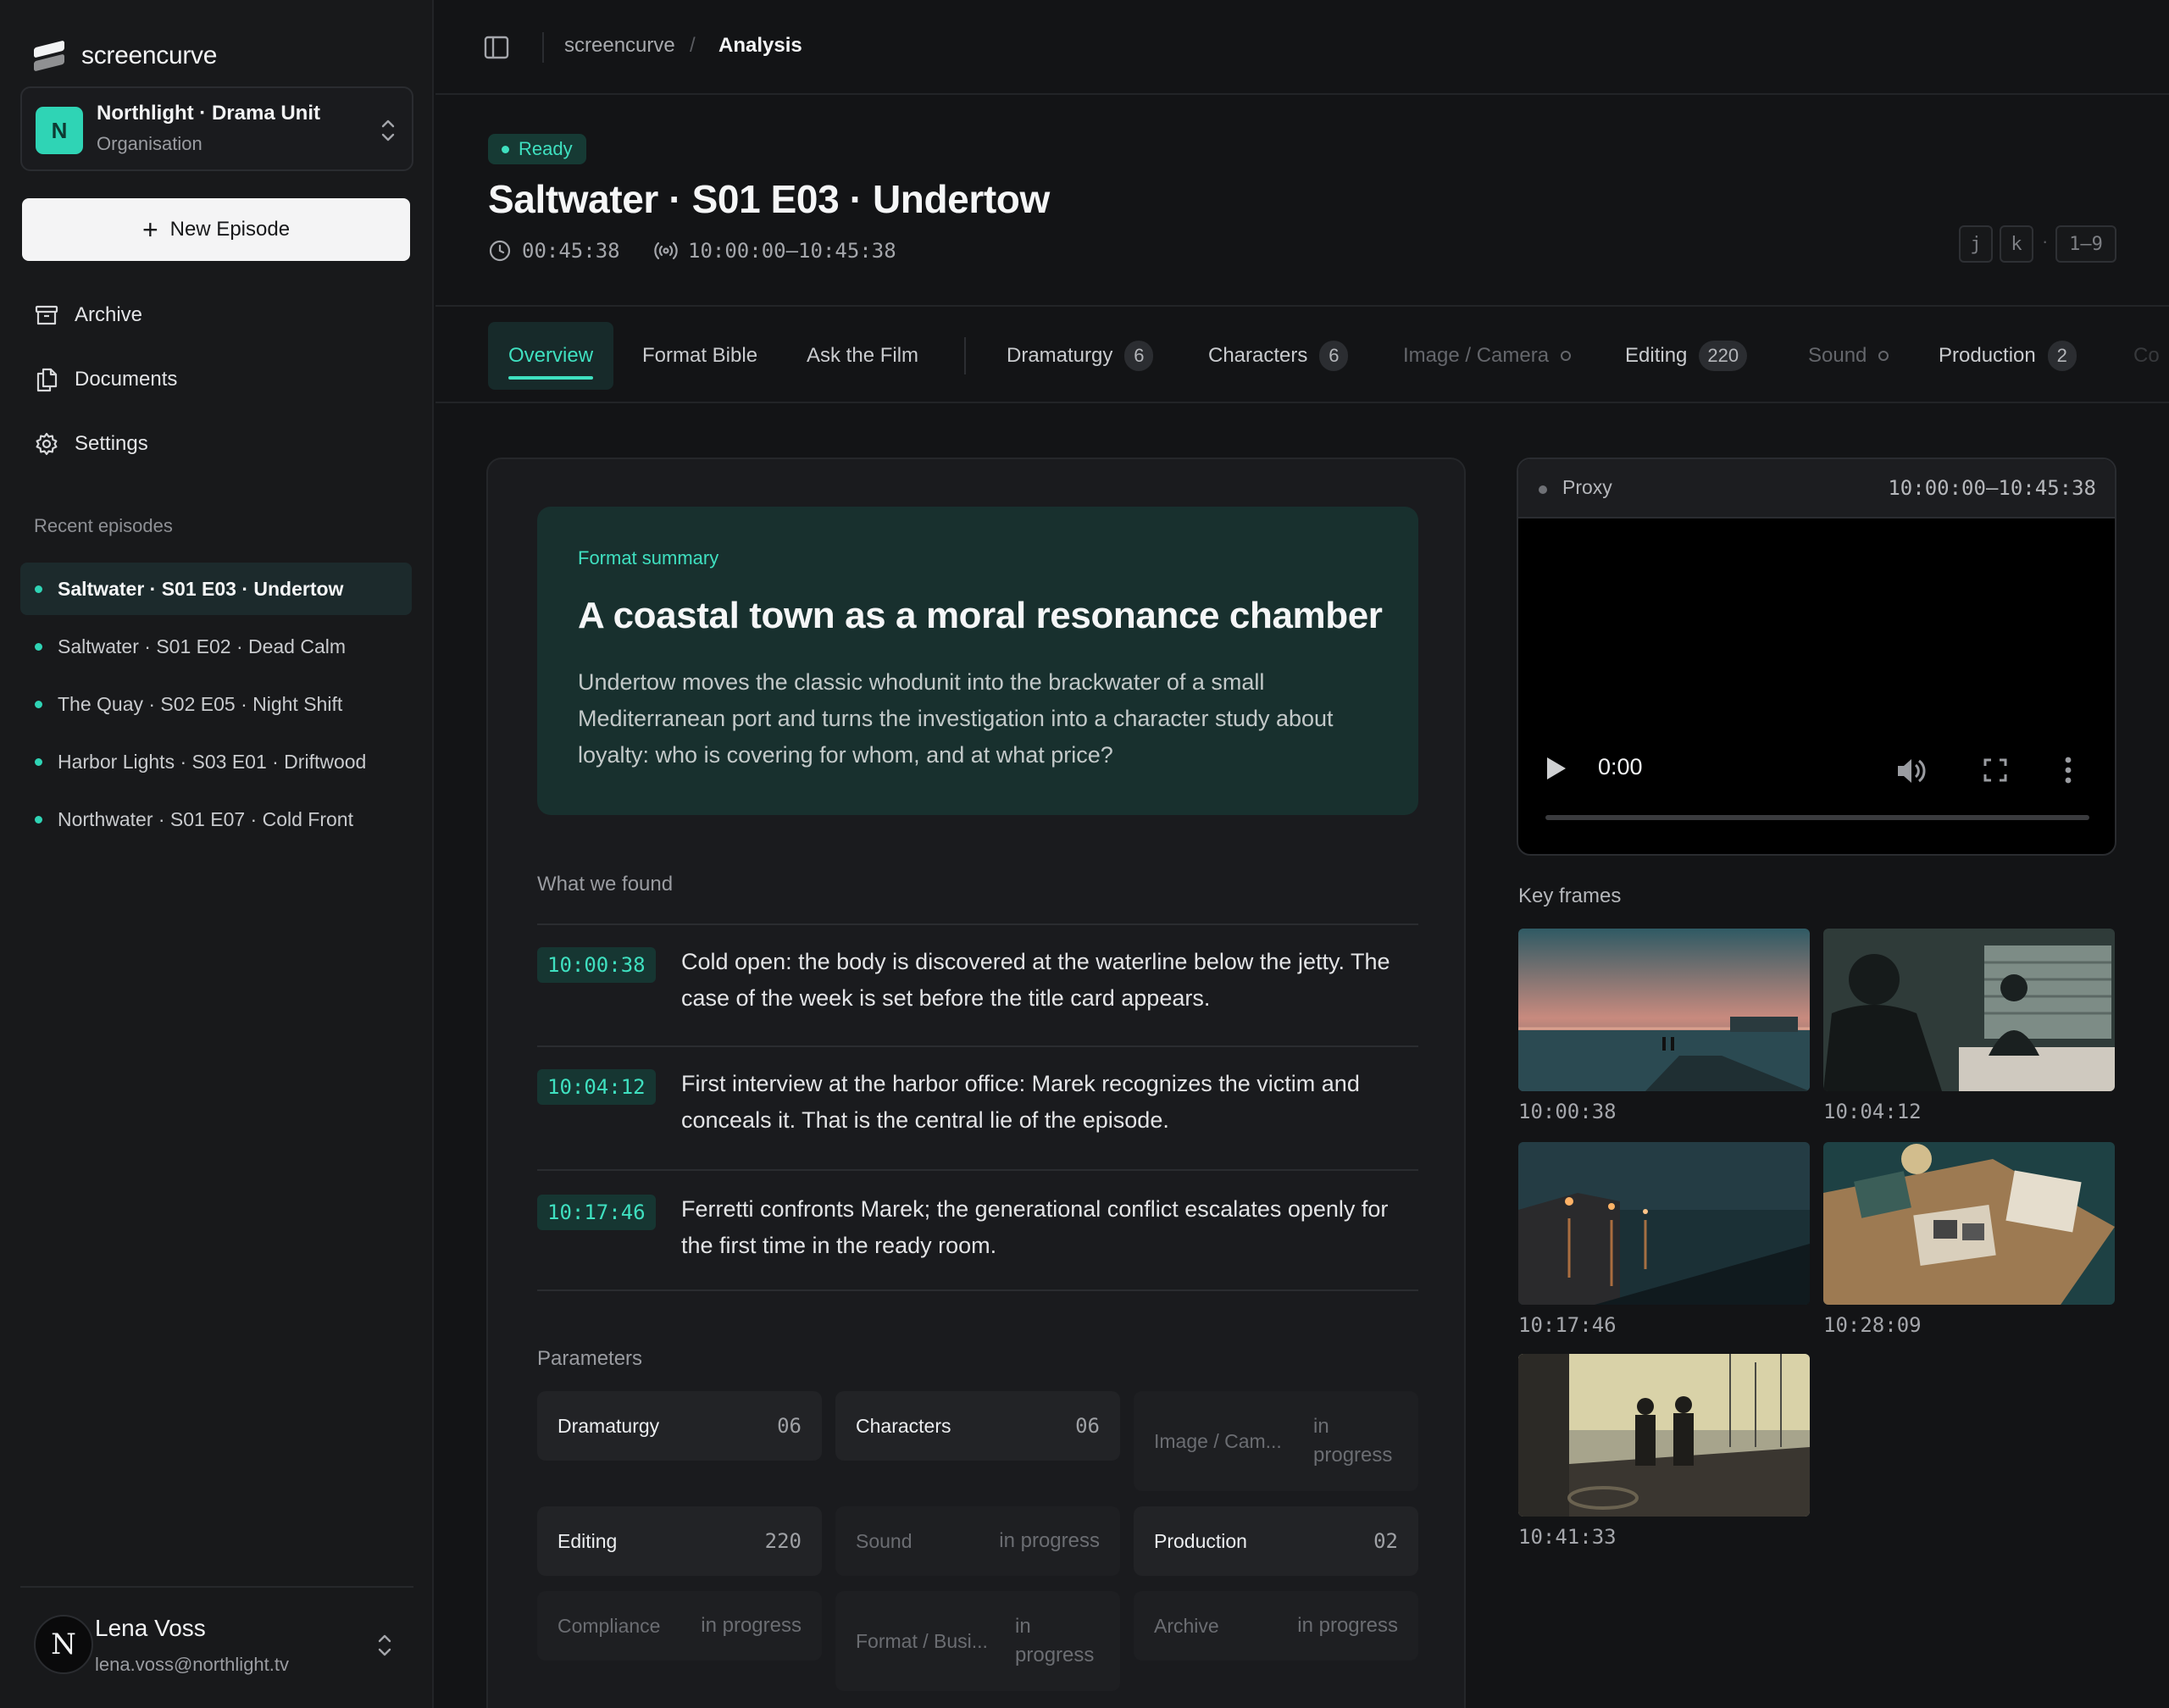  Describe the element at coordinates (679, 1541) in the screenshot. I see `parameter-tile: Editing 220` at that location.